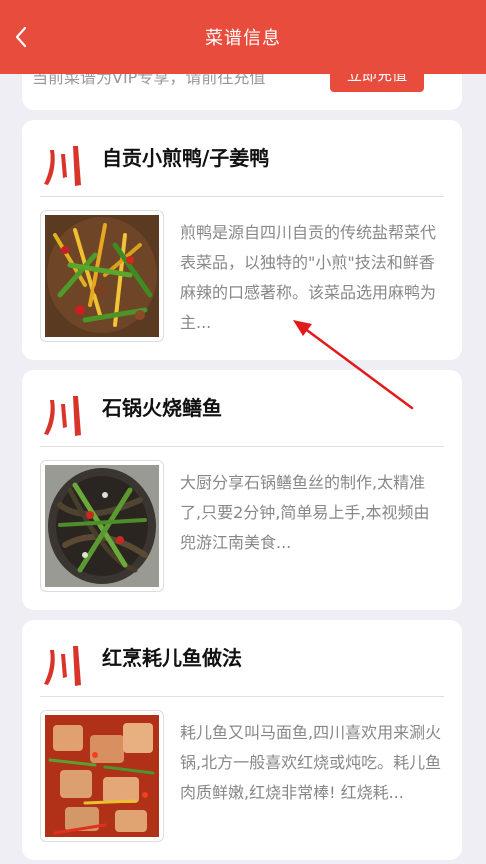 This screenshot has width=486, height=864. I want to click on page-title: 菜谱信息, so click(243, 38).